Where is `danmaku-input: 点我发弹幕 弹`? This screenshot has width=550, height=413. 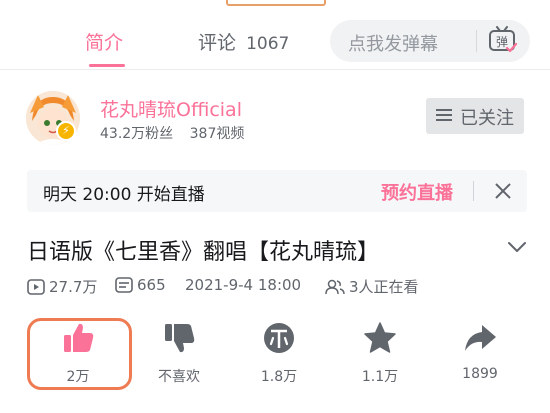 danmaku-input: 点我发弹幕 弹 is located at coordinates (430, 41).